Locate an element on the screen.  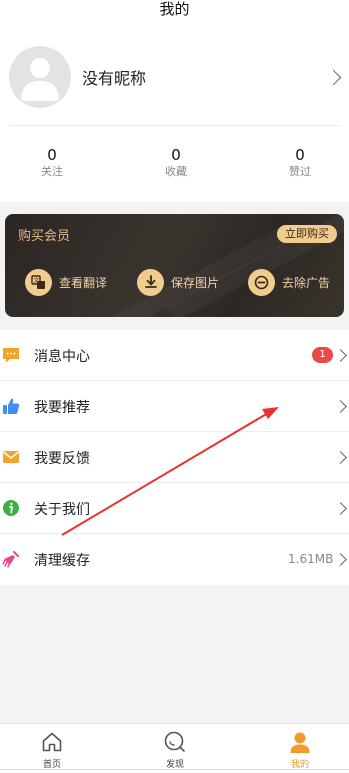
thumbs-up-icon is located at coordinates (11, 406).